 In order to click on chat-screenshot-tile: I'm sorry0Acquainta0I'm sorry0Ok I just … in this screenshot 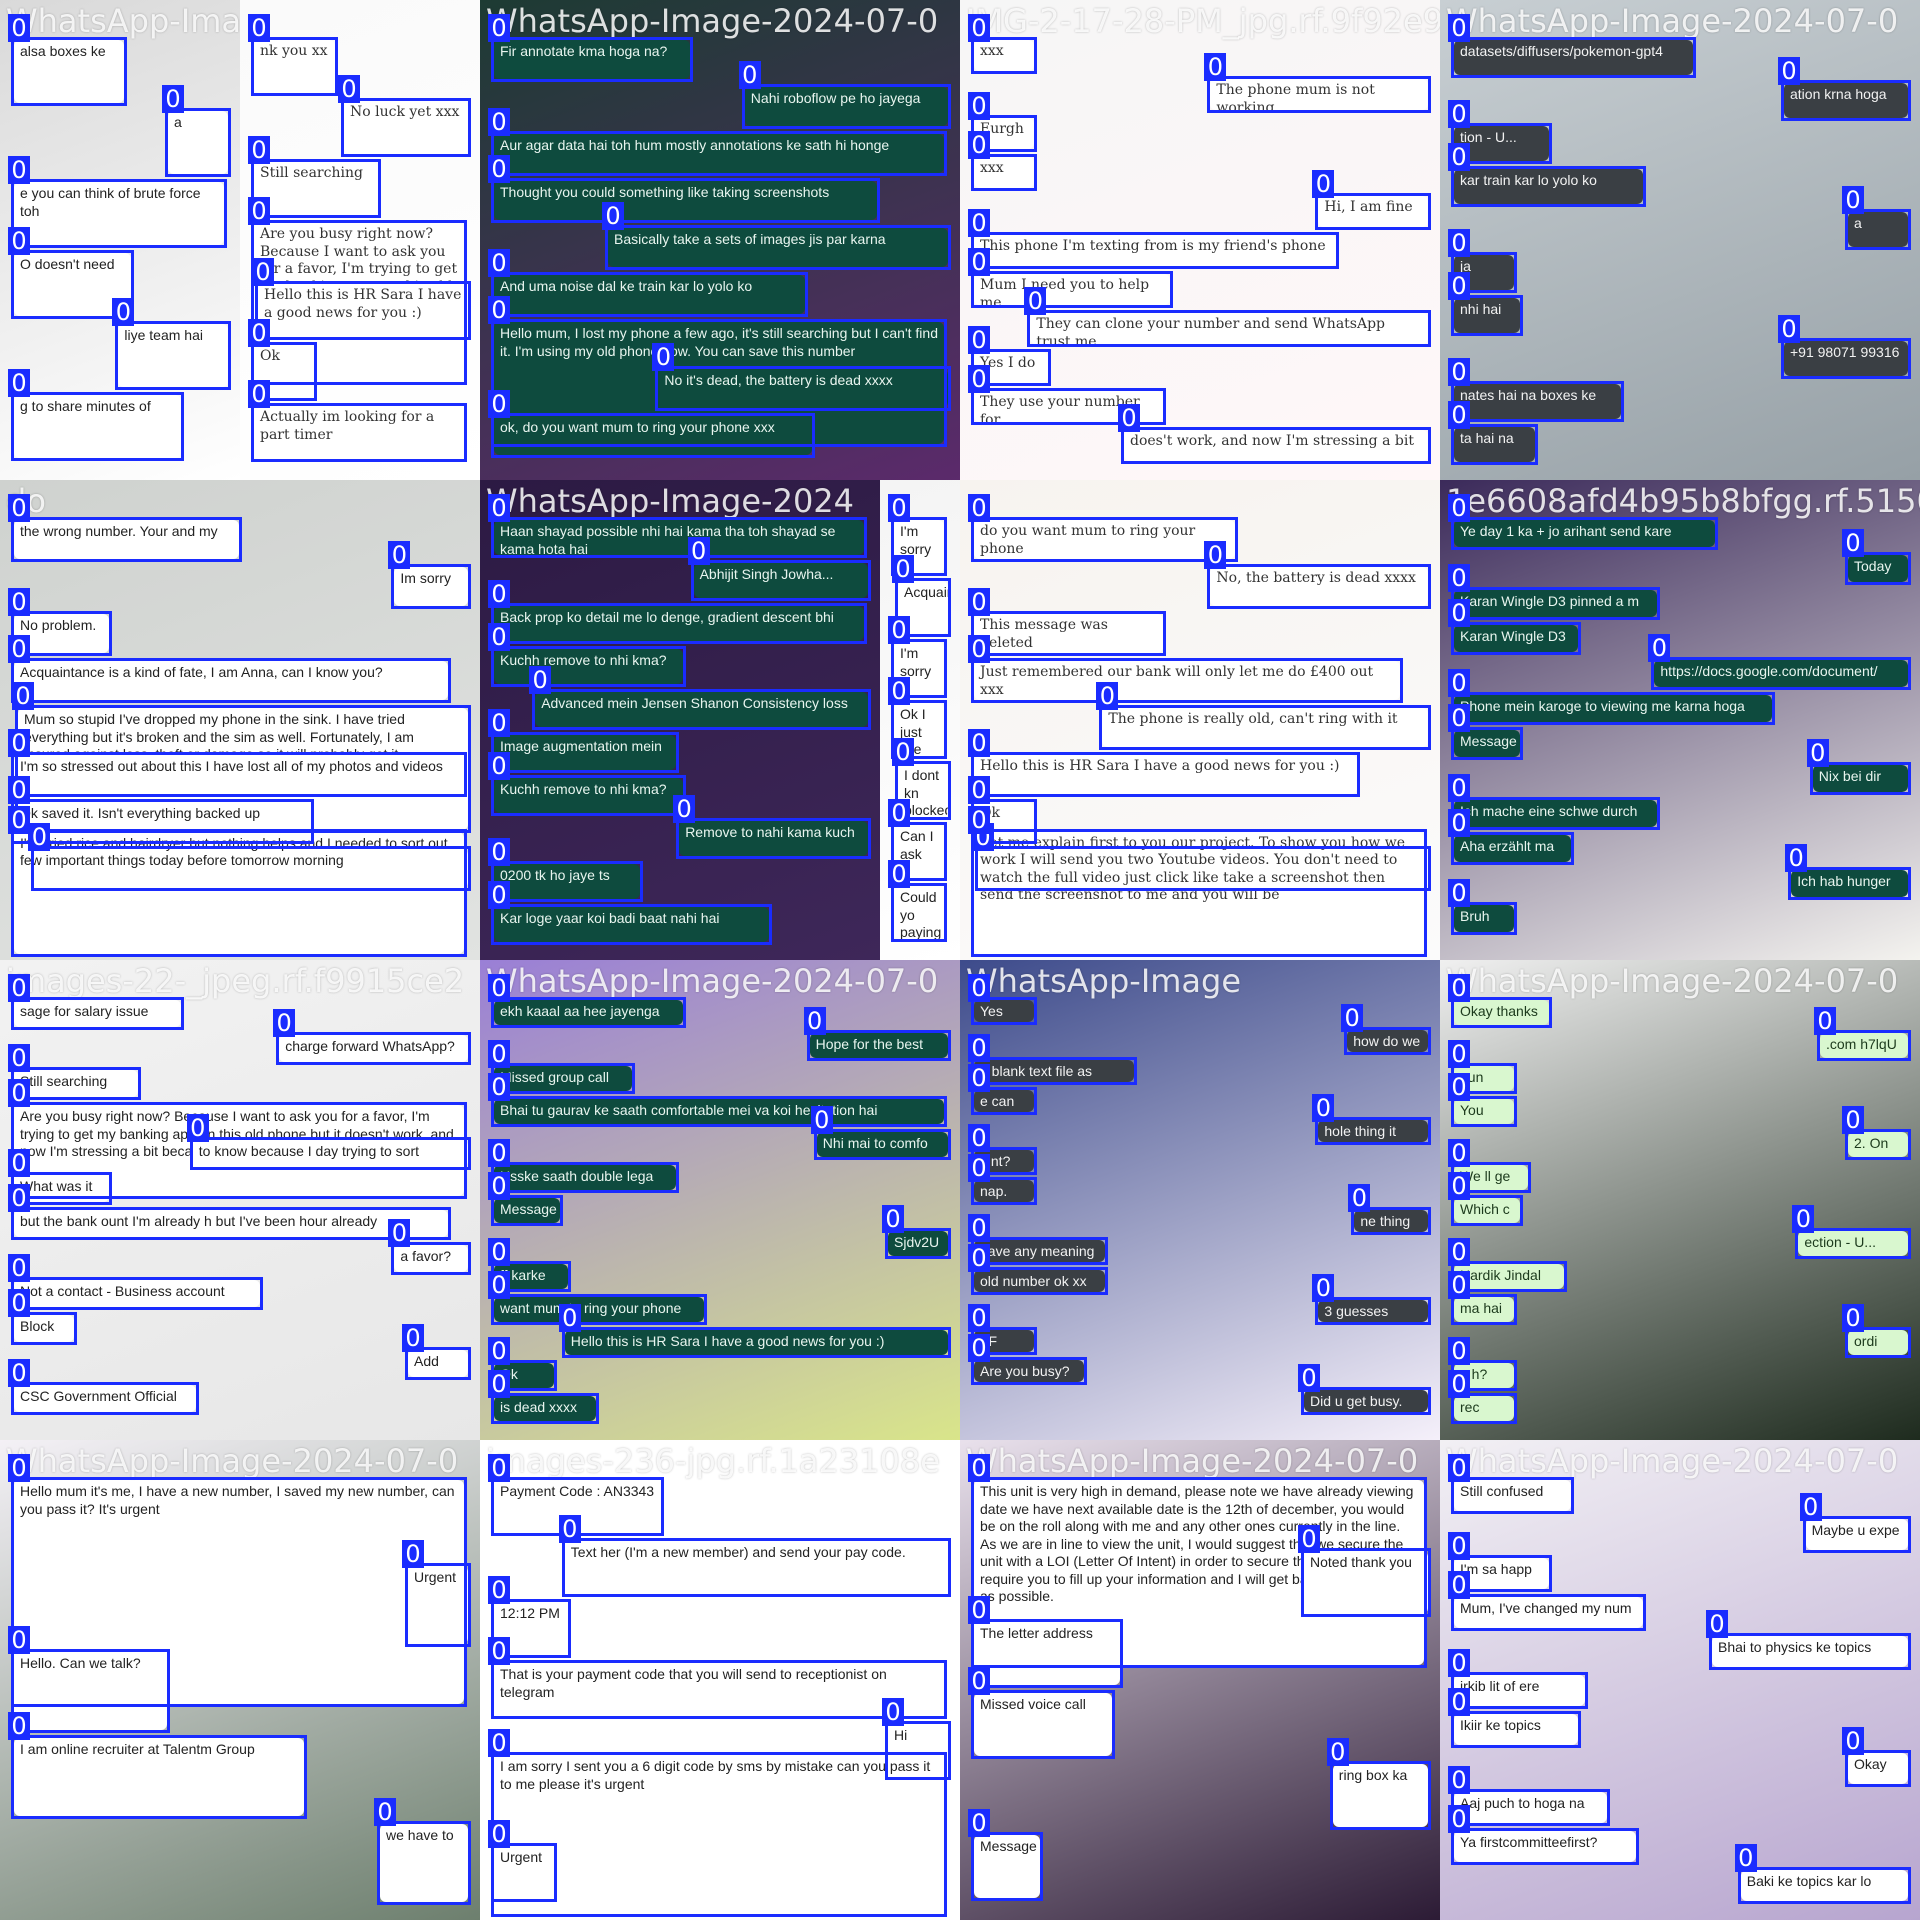, I will do `click(920, 720)`.